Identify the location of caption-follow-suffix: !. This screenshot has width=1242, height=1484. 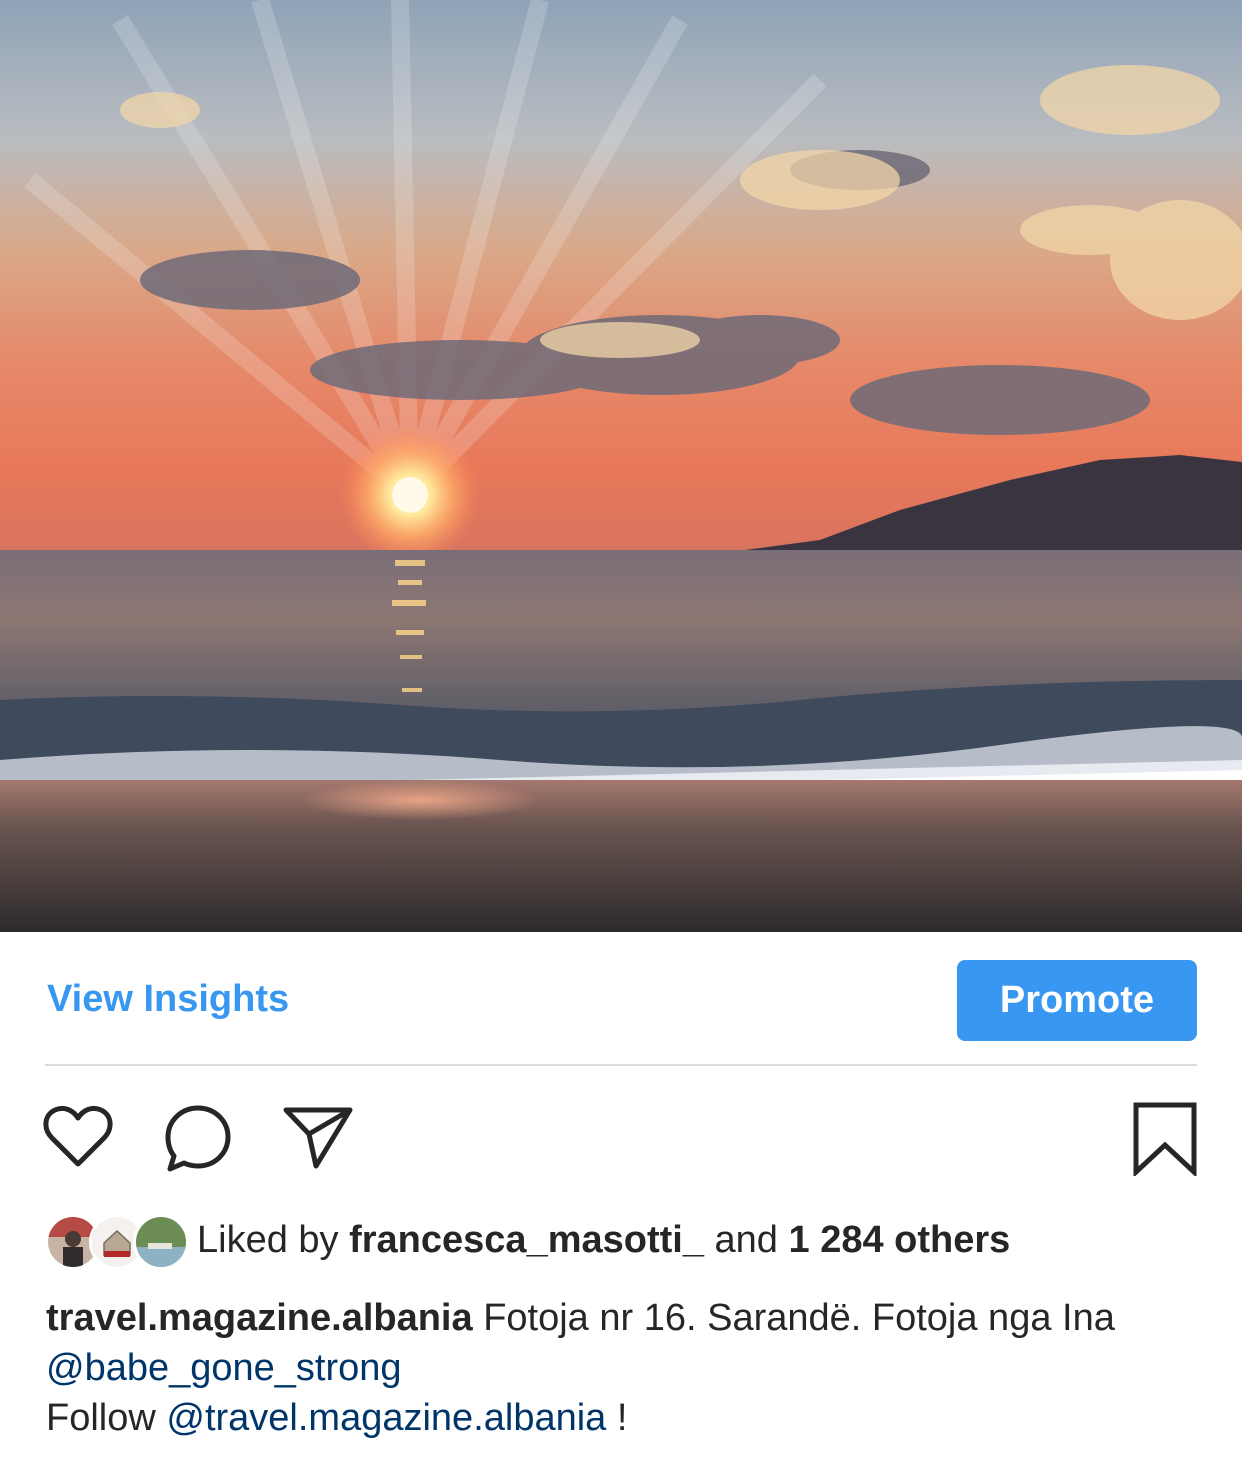
(622, 1418).